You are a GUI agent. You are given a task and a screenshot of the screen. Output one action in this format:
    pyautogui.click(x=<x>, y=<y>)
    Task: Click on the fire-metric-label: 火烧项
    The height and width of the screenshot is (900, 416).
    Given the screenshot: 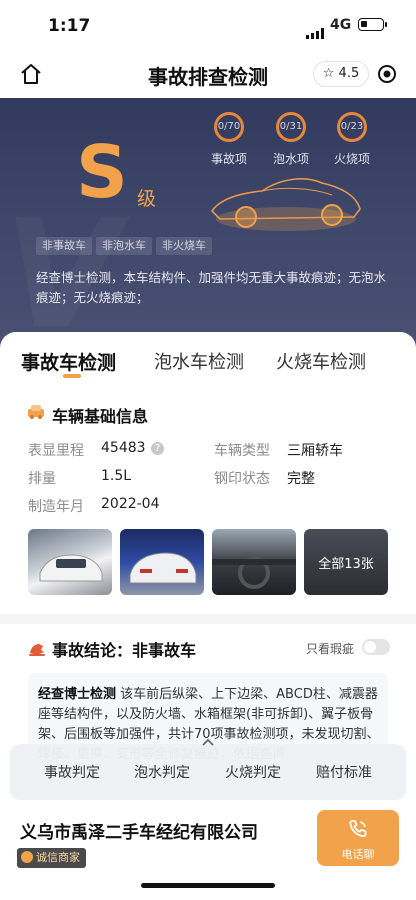 What is the action you would take?
    pyautogui.click(x=351, y=159)
    